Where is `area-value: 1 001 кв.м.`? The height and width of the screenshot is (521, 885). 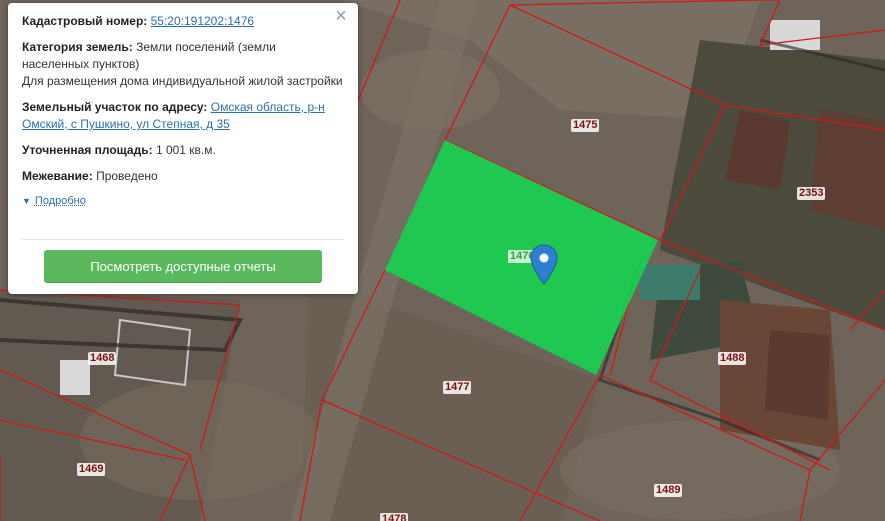
area-value: 1 001 кв.м. is located at coordinates (185, 150).